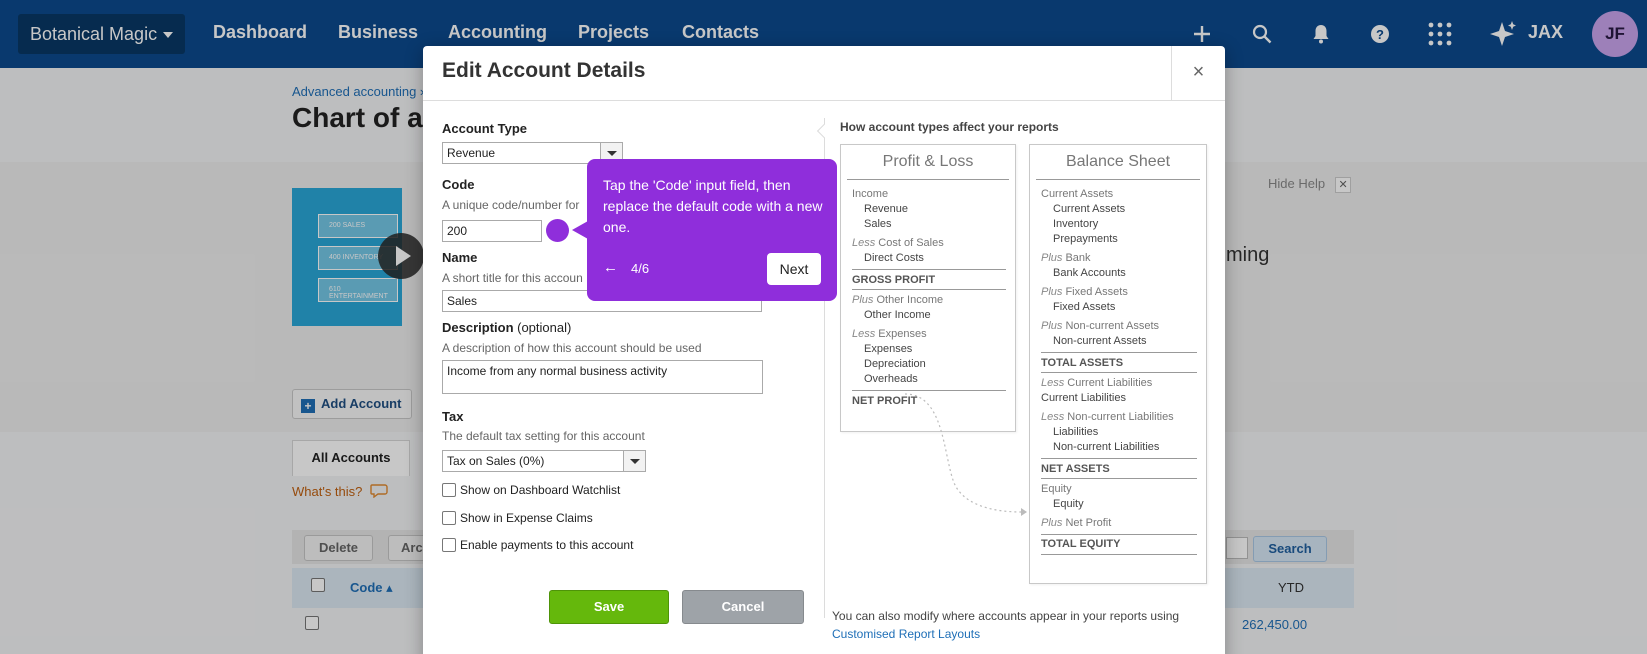  What do you see at coordinates (895, 364) in the screenshot?
I see `pl-depreciation: Depreciation` at bounding box center [895, 364].